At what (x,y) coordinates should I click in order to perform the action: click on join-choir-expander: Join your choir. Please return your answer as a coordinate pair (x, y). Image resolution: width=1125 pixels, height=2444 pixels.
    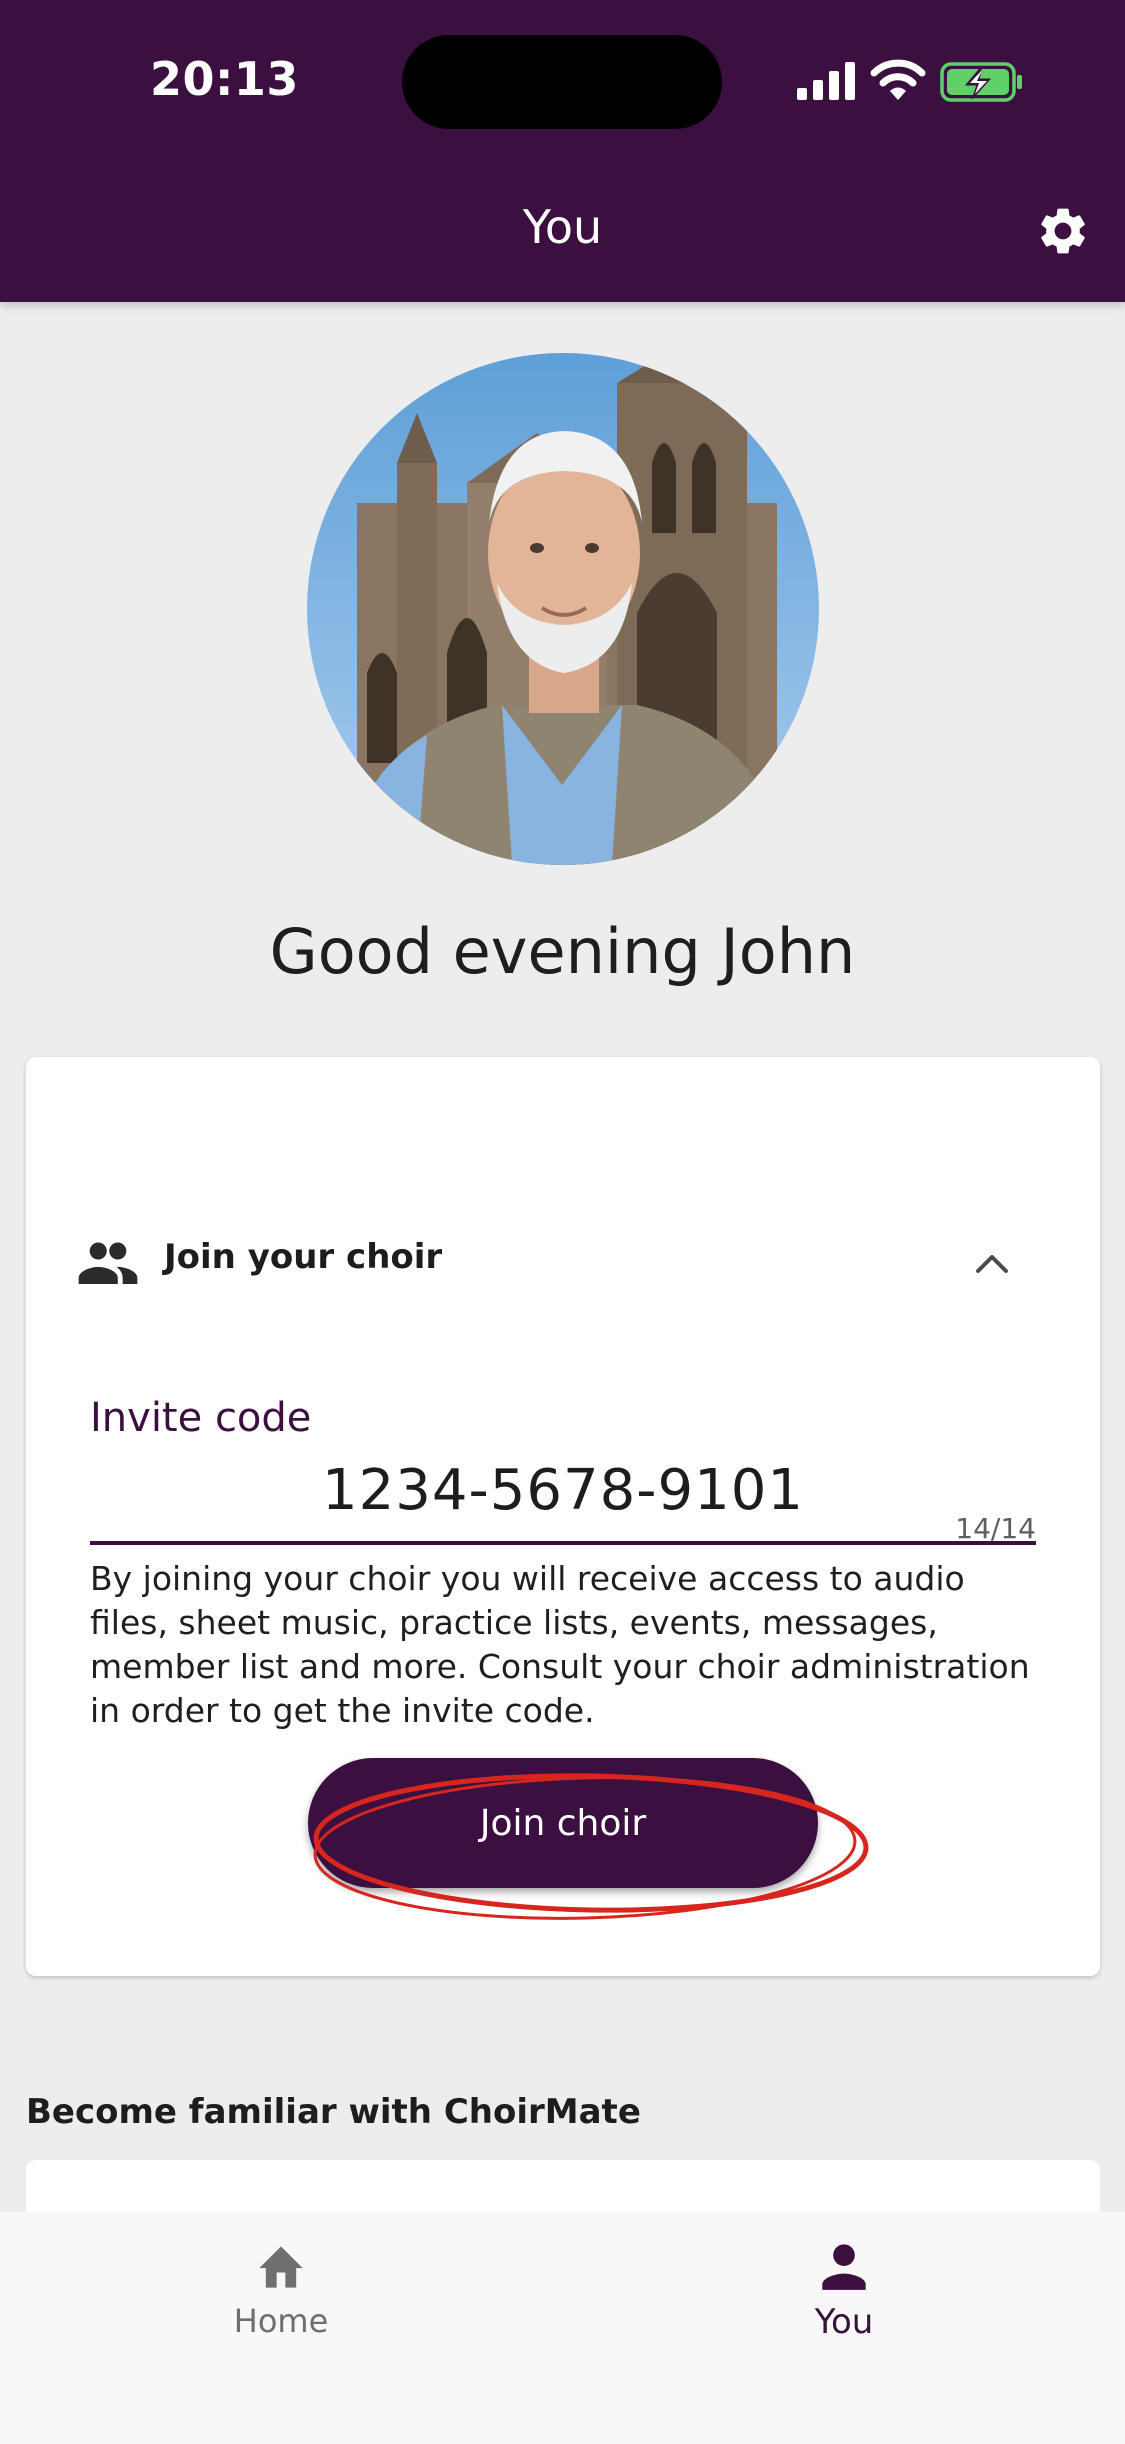
    Looking at the image, I should click on (563, 1260).